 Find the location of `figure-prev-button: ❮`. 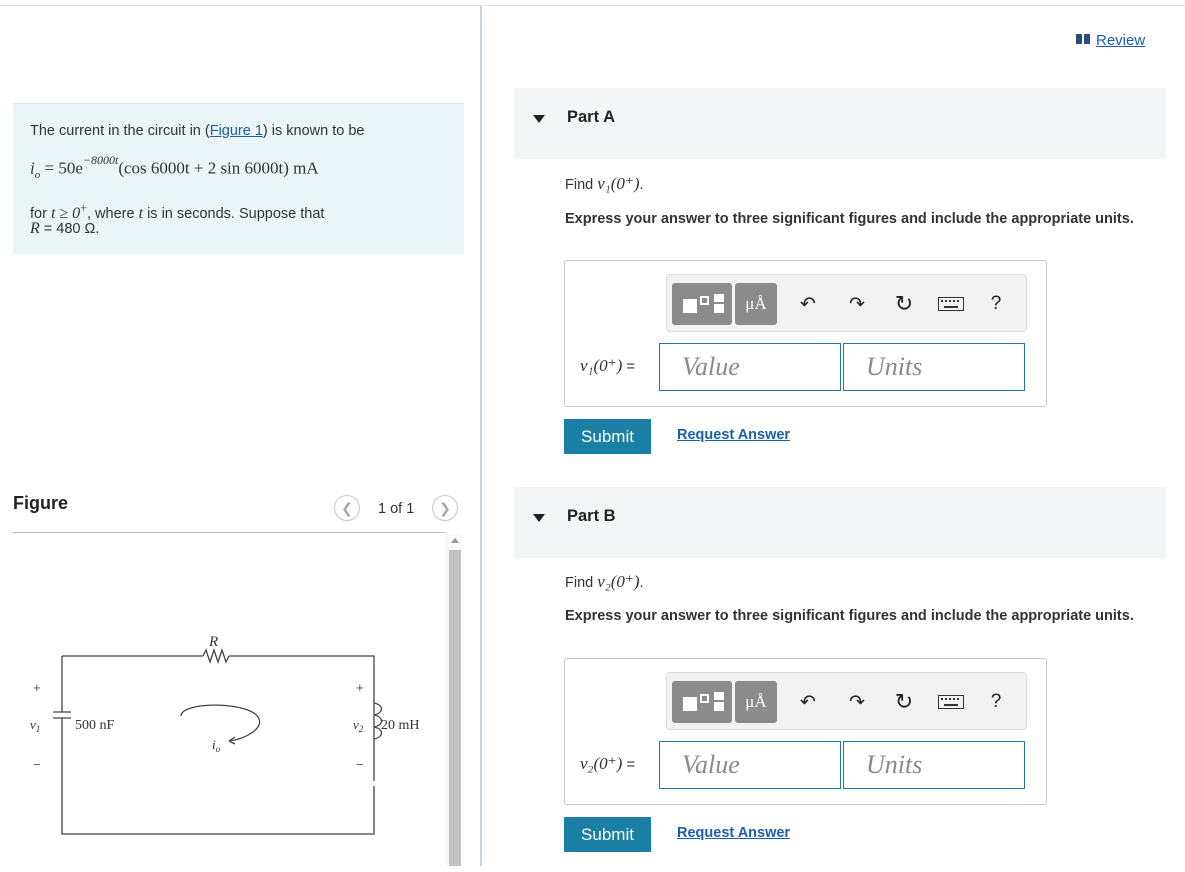

figure-prev-button: ❮ is located at coordinates (347, 508).